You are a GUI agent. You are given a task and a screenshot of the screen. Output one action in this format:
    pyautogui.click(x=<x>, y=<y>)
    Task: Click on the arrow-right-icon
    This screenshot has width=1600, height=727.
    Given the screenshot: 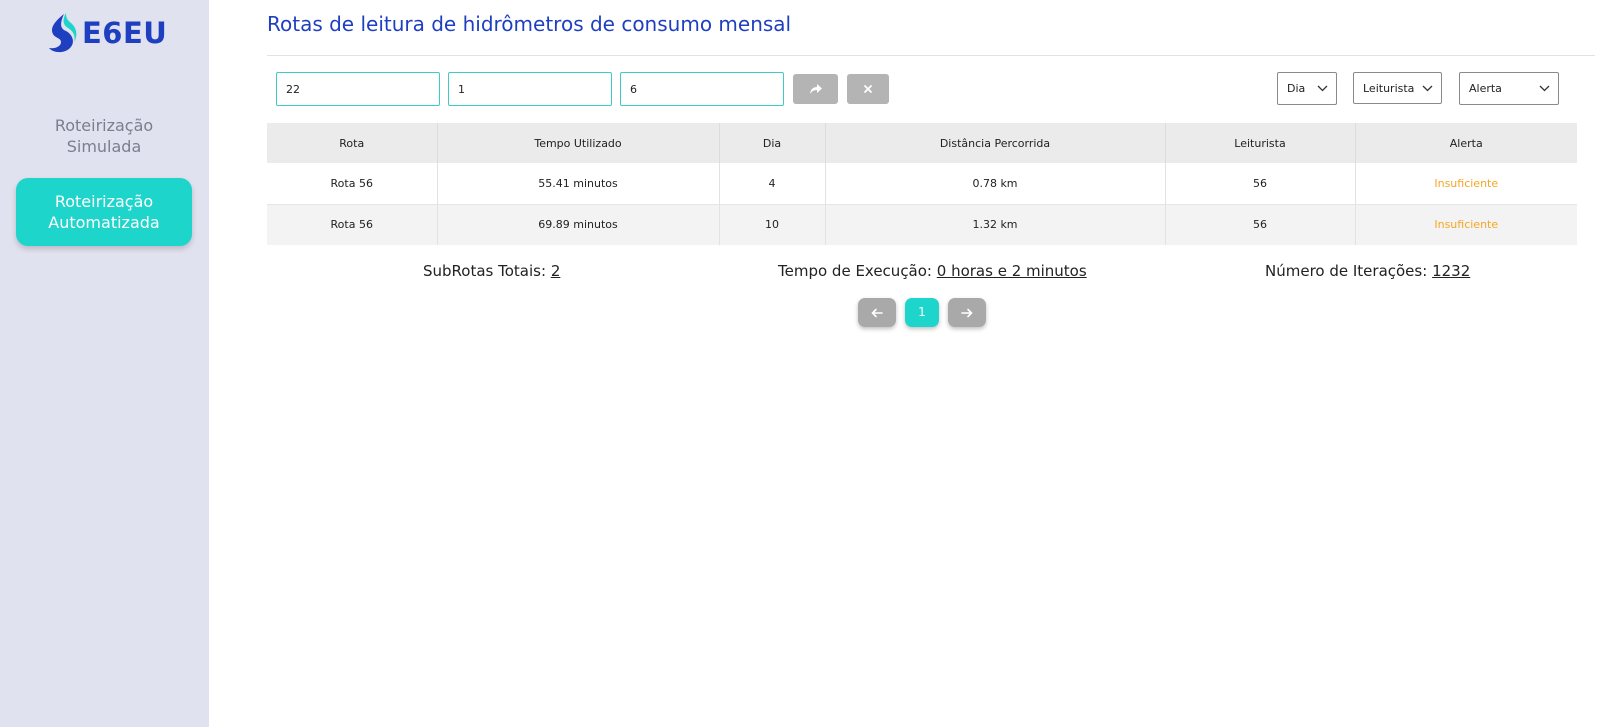 What is the action you would take?
    pyautogui.click(x=967, y=312)
    